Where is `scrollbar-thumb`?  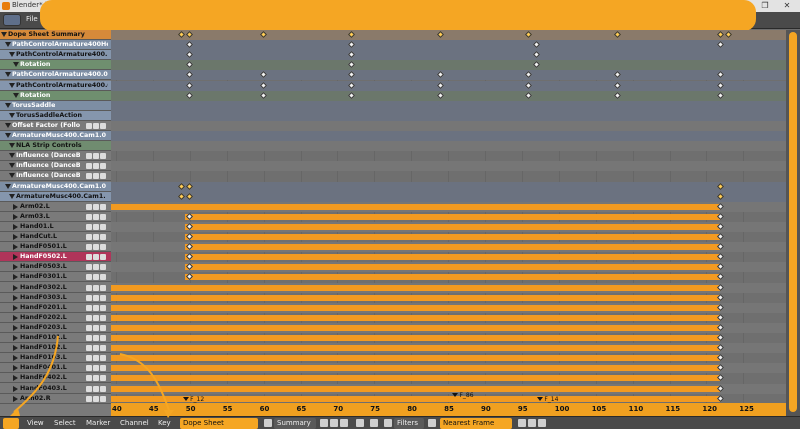
scrollbar-thumb is located at coordinates (793, 222).